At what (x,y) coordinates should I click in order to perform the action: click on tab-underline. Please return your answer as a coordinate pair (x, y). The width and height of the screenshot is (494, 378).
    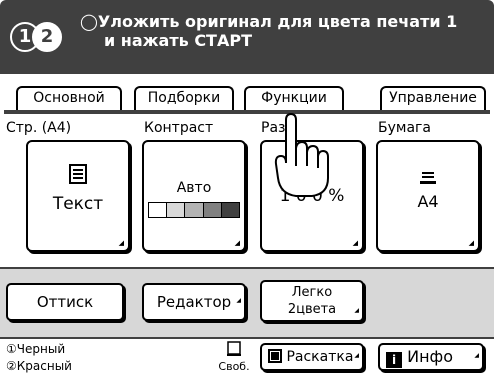
    Looking at the image, I should click on (247, 112).